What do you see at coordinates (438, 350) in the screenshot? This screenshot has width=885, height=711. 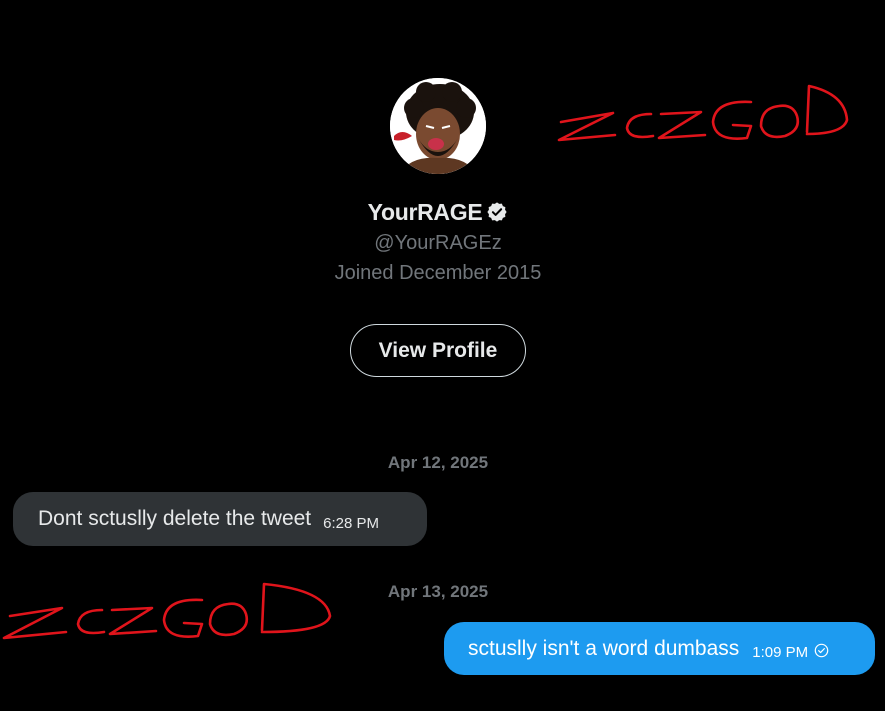 I see `view-profile-button: View Profile` at bounding box center [438, 350].